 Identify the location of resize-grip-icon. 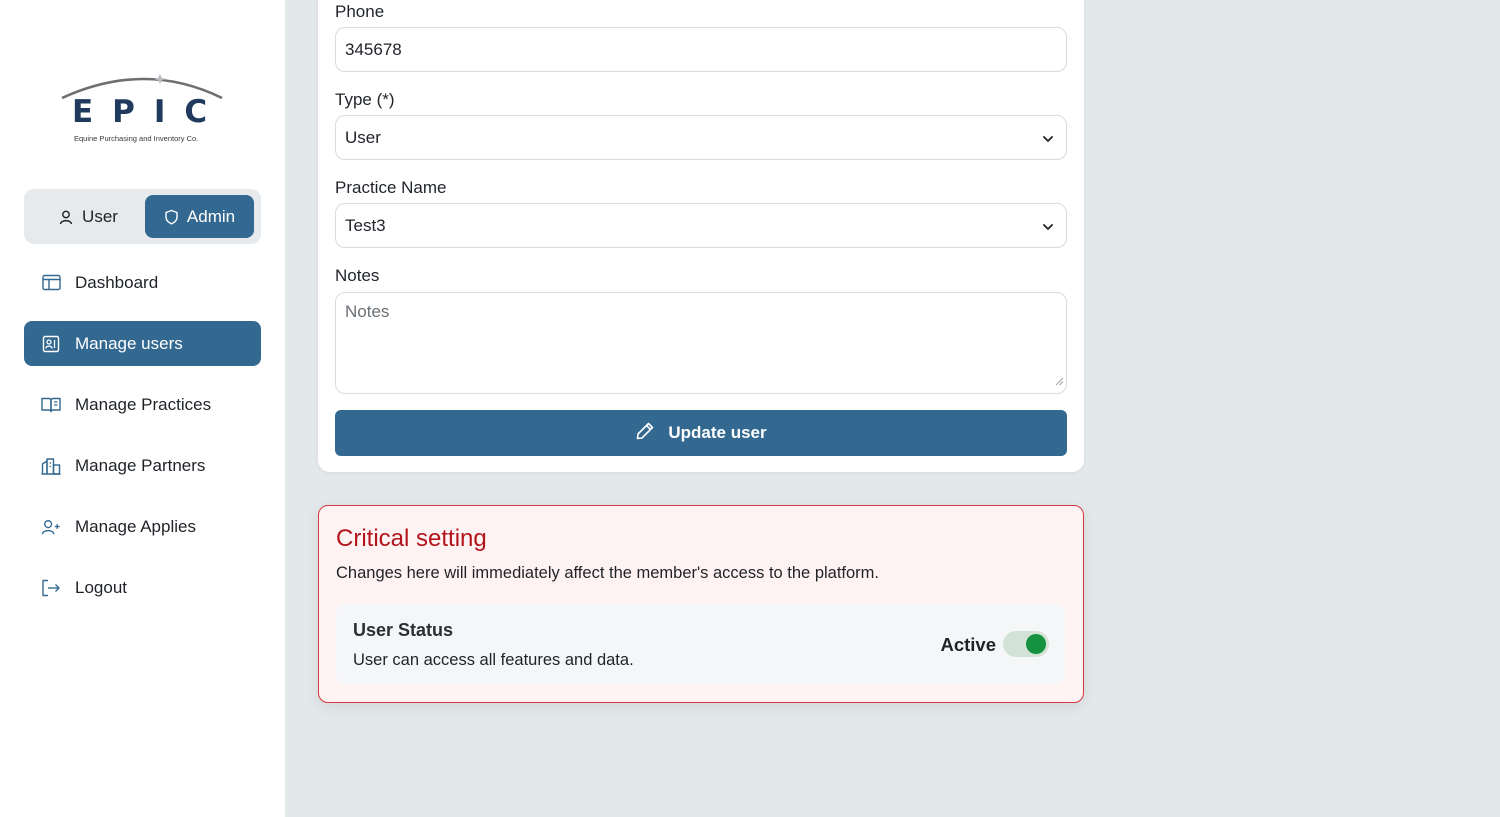
(1059, 381).